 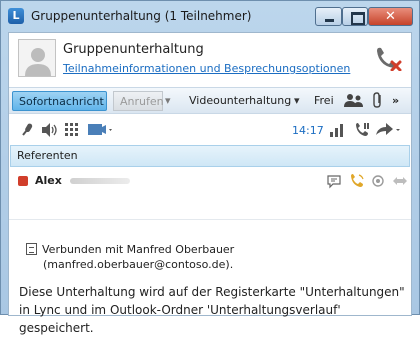 I want to click on participant-status-redacted, so click(x=100, y=181).